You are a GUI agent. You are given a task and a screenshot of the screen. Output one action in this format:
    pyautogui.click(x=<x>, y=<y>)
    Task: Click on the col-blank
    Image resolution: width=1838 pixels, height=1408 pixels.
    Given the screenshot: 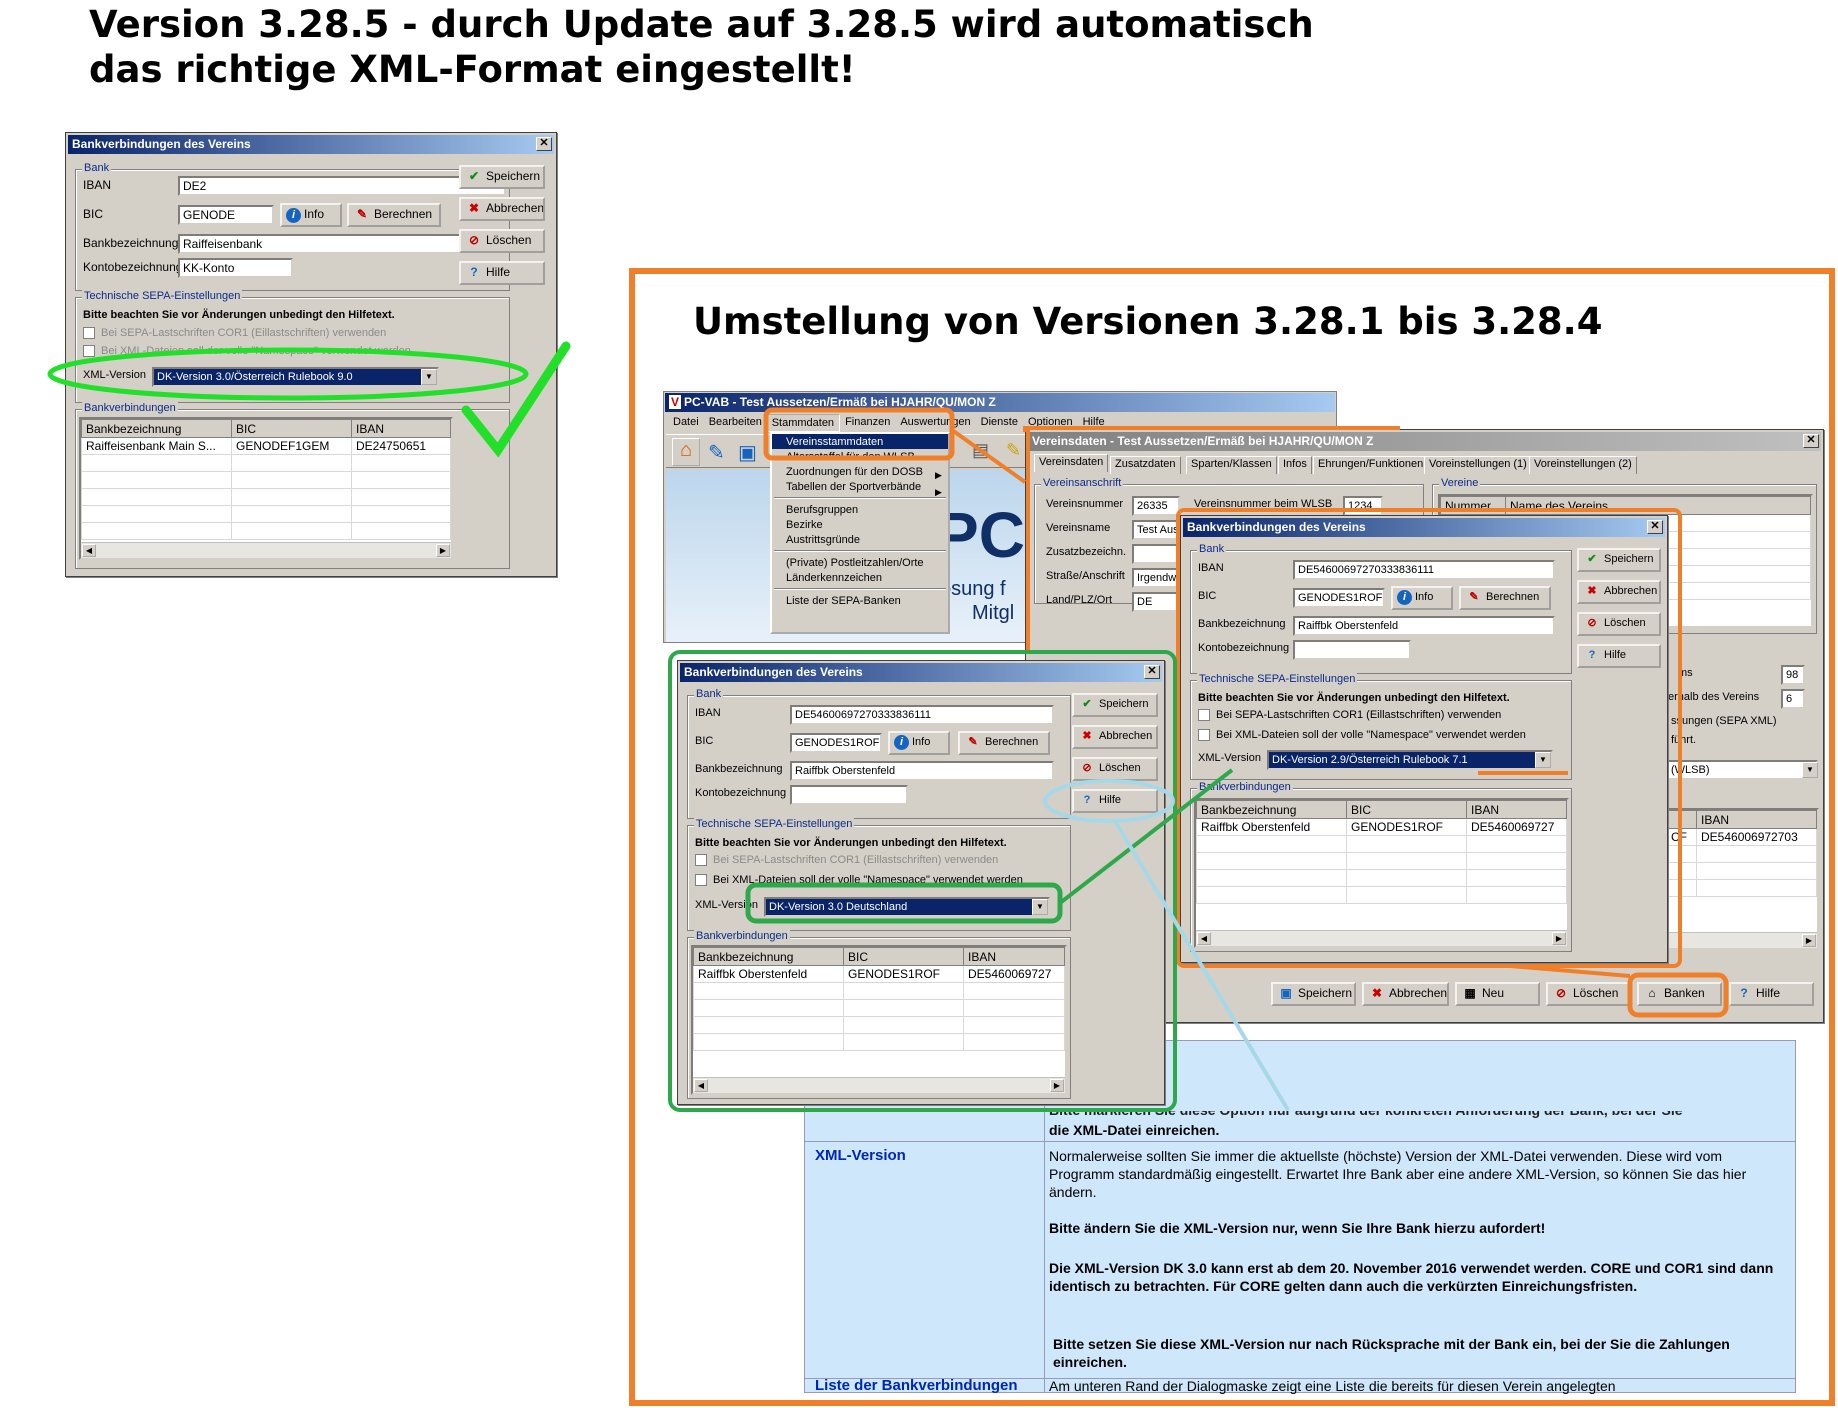 What is the action you would take?
    pyautogui.click(x=1681, y=819)
    